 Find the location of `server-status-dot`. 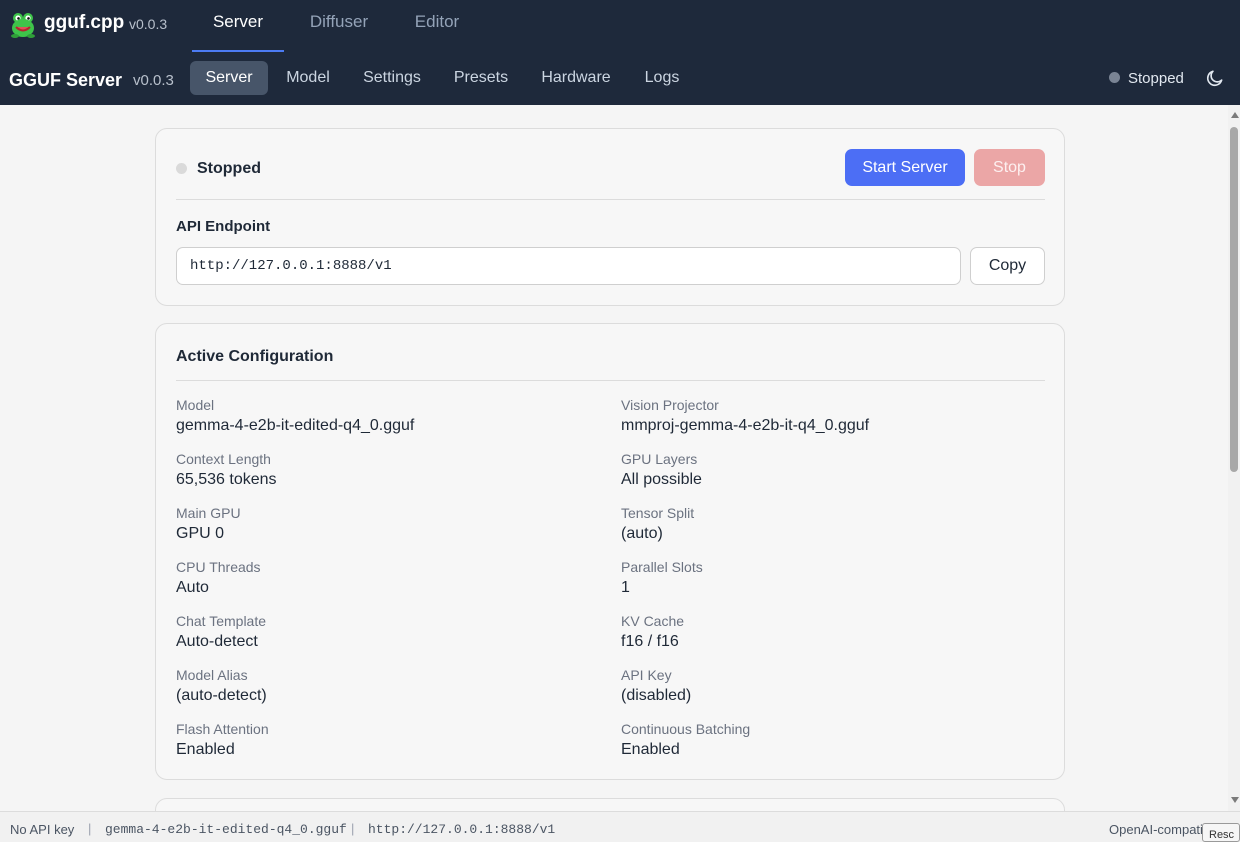

server-status-dot is located at coordinates (1114, 77).